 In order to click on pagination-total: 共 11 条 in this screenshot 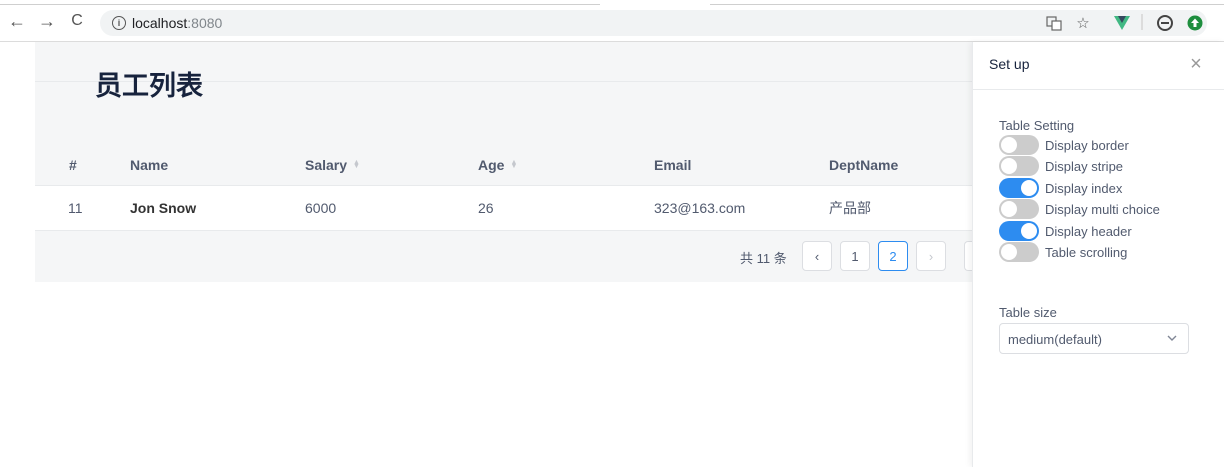, I will do `click(763, 258)`.